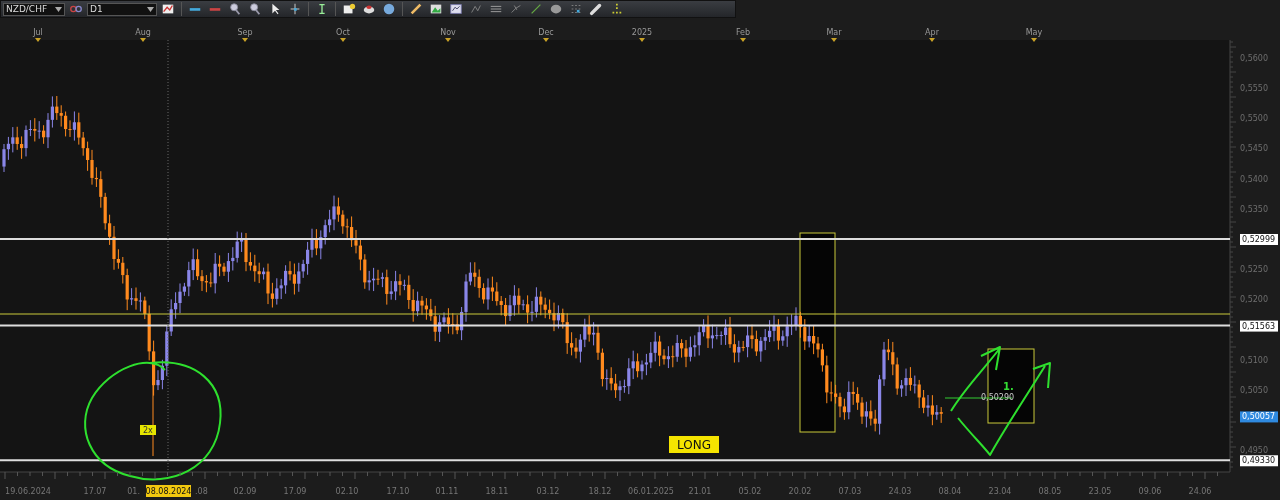 Image resolution: width=1280 pixels, height=500 pixels. Describe the element at coordinates (651, 491) in the screenshot. I see `date-label: 06.01.2025` at that location.